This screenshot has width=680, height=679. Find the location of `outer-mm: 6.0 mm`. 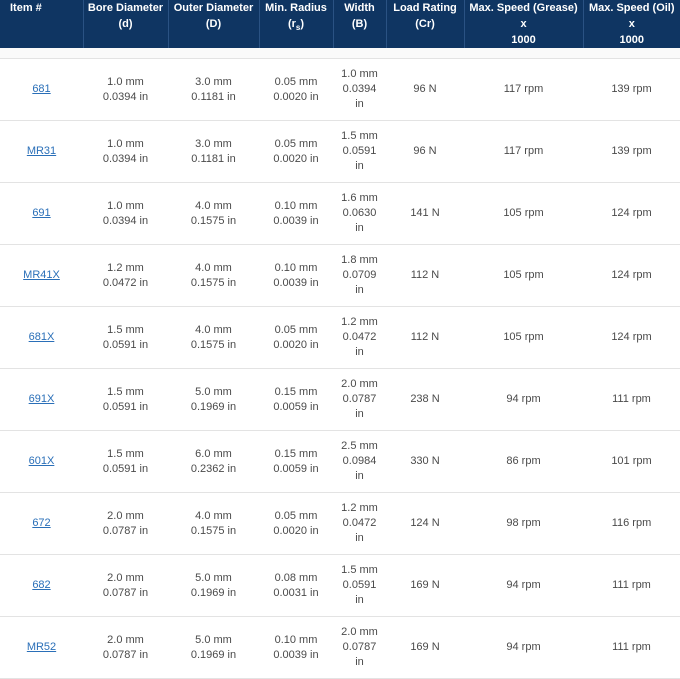

outer-mm: 6.0 mm is located at coordinates (213, 453).